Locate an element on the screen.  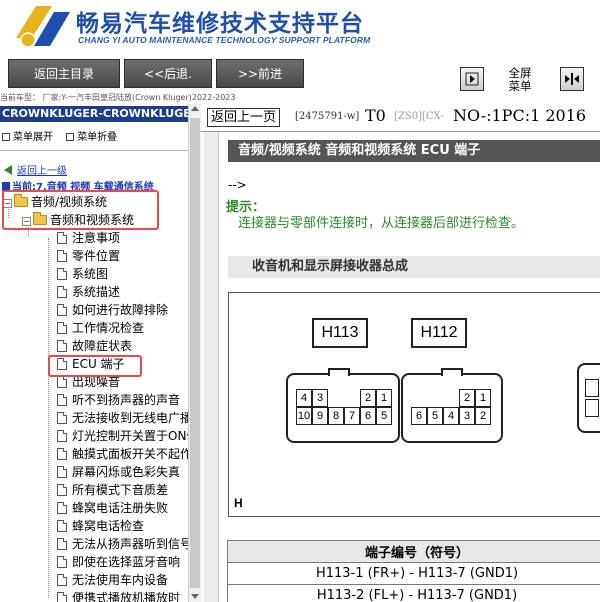
tree-item: 如何进行故障排除 is located at coordinates (112, 310).